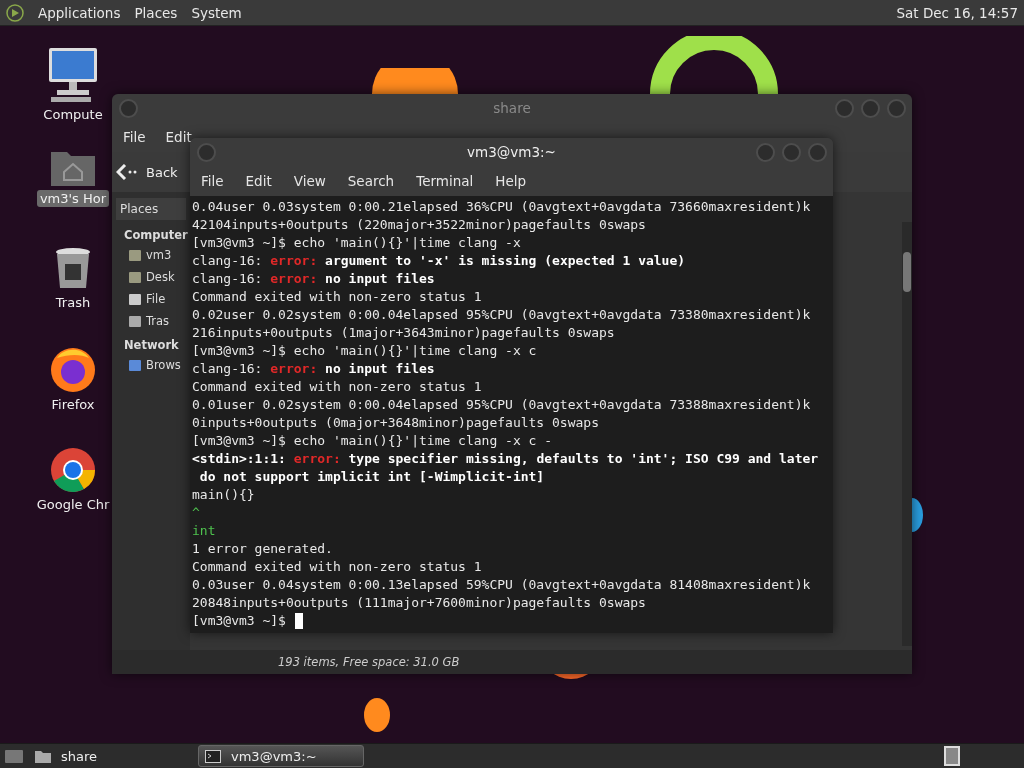  What do you see at coordinates (127, 172) in the screenshot?
I see `back-arrow-icon` at bounding box center [127, 172].